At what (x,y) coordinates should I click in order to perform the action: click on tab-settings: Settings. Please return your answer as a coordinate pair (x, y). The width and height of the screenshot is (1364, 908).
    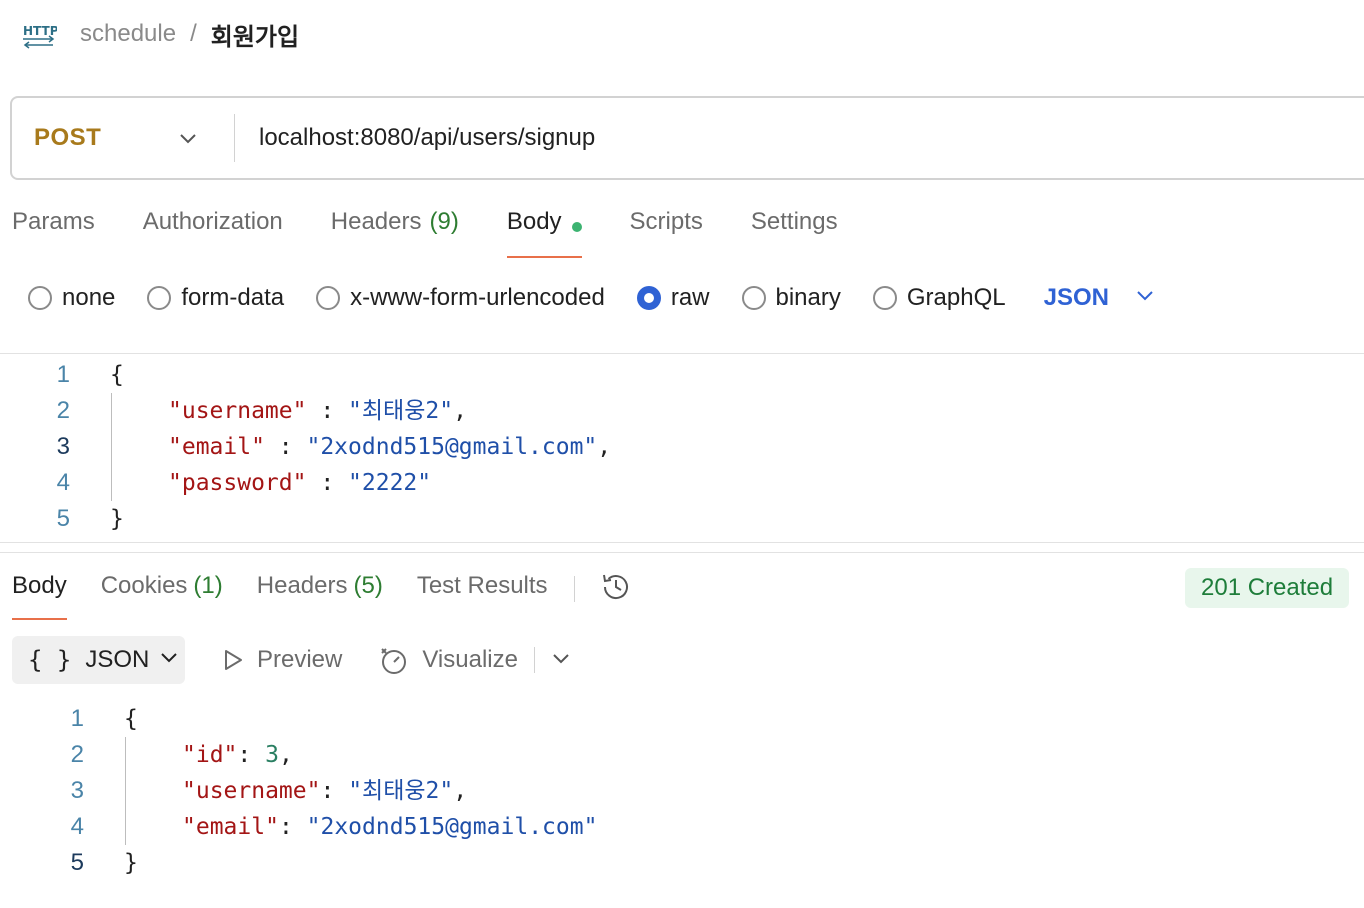
    Looking at the image, I should click on (794, 231).